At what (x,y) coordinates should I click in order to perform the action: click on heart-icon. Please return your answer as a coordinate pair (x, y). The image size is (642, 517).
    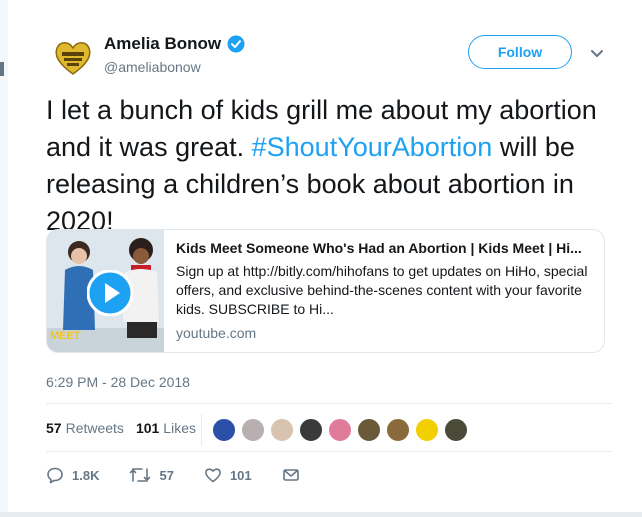
    Looking at the image, I should click on (213, 475).